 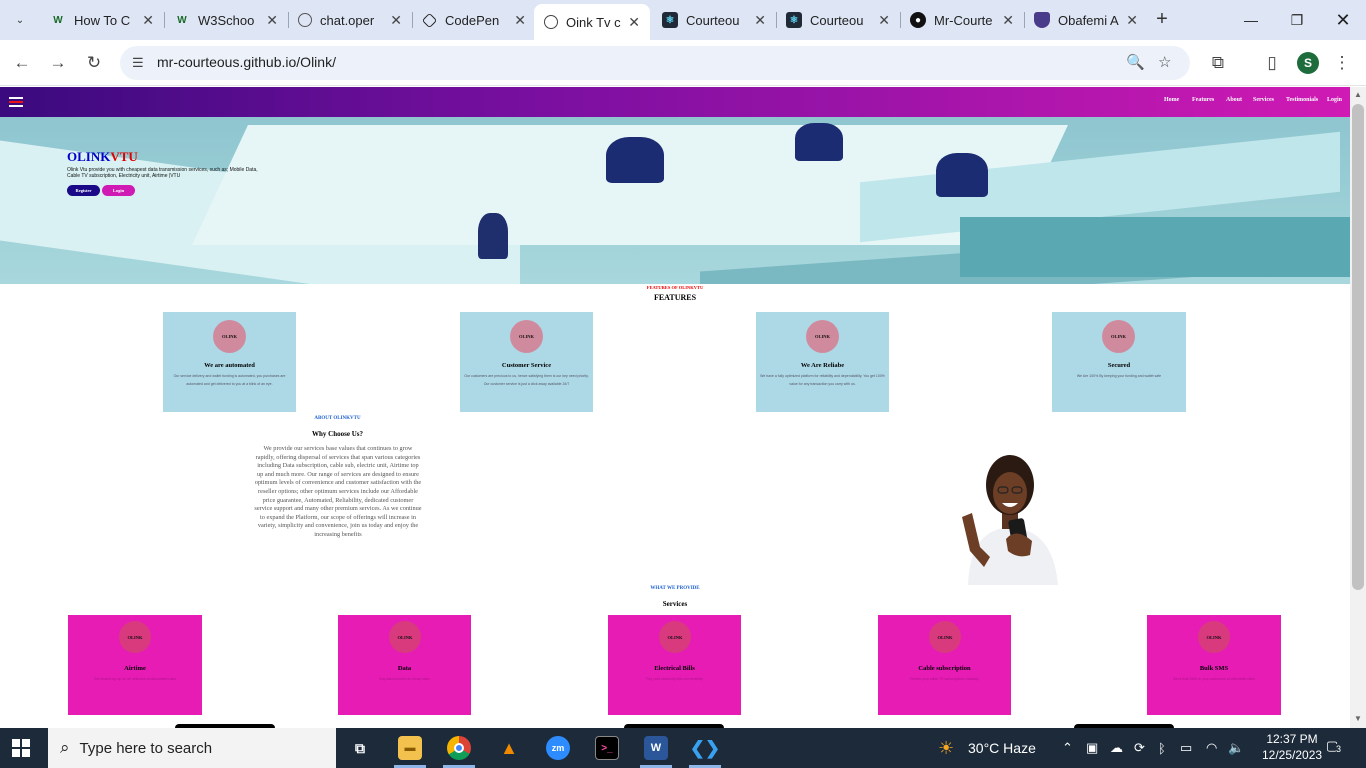 I want to click on tab-chatgpt: chat.oper ✕, so click(x=350, y=20).